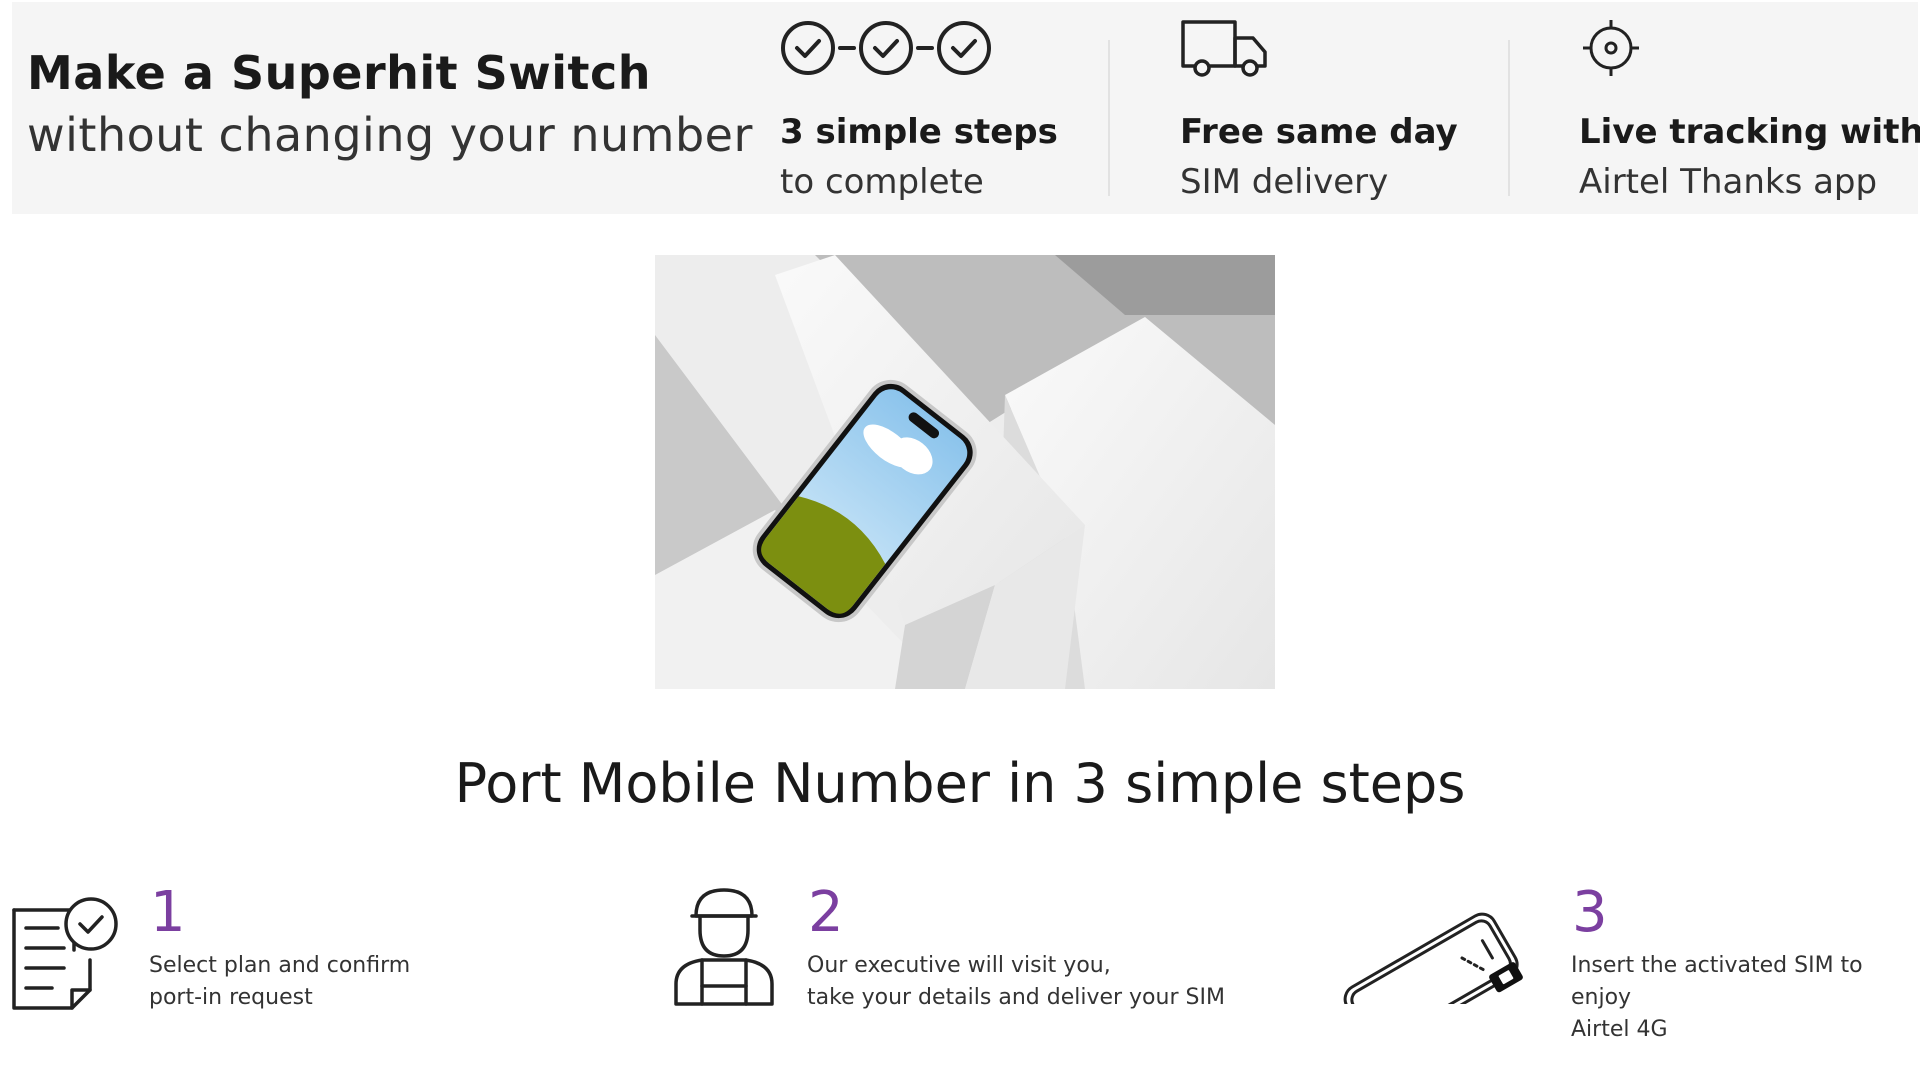  What do you see at coordinates (65, 953) in the screenshot?
I see `document-check-icon` at bounding box center [65, 953].